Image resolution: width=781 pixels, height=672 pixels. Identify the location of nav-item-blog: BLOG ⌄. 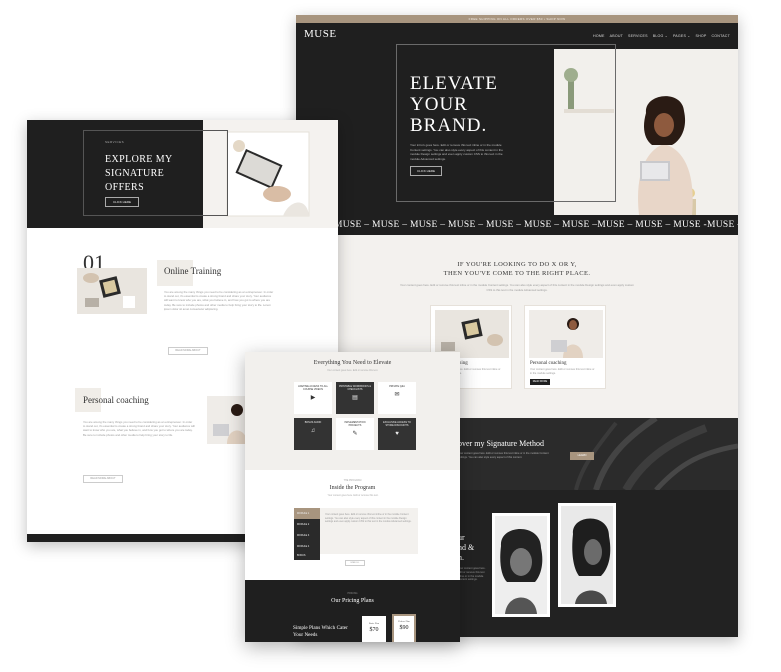
(660, 36).